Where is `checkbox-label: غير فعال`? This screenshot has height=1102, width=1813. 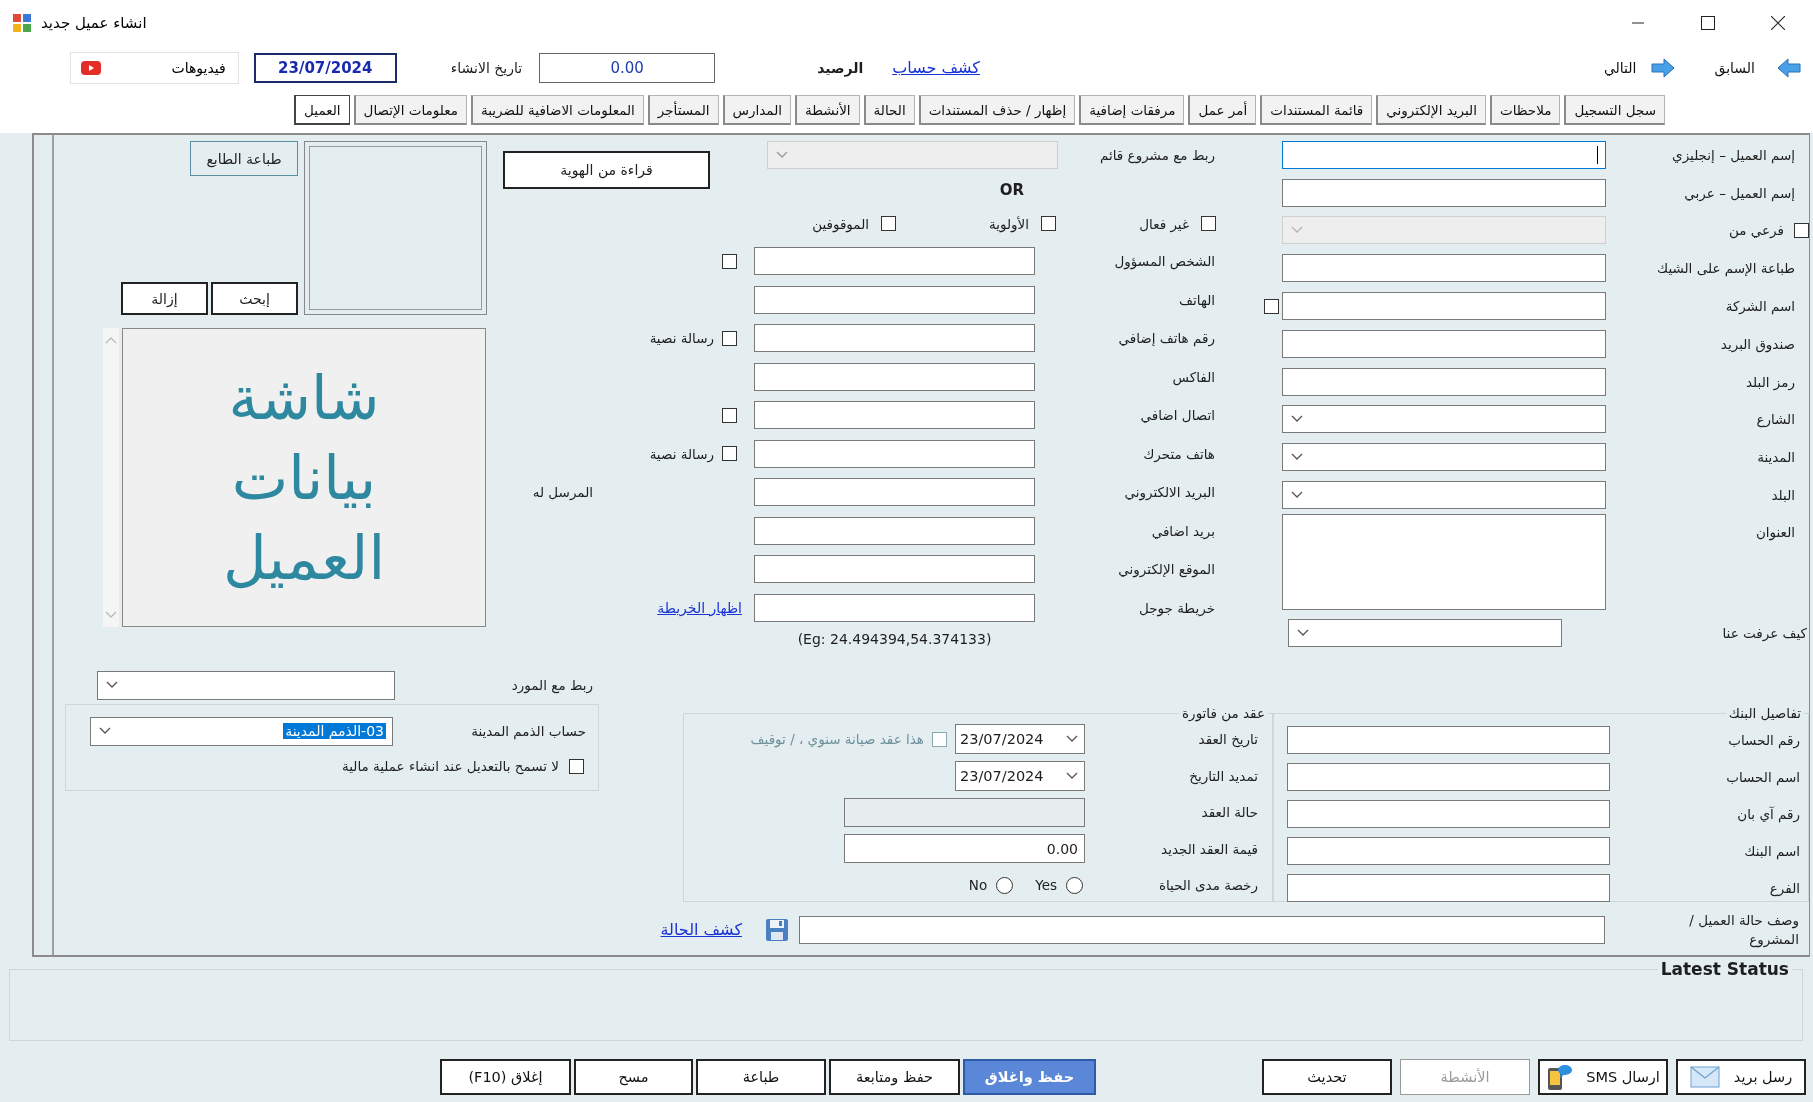 checkbox-label: غير فعال is located at coordinates (1164, 223).